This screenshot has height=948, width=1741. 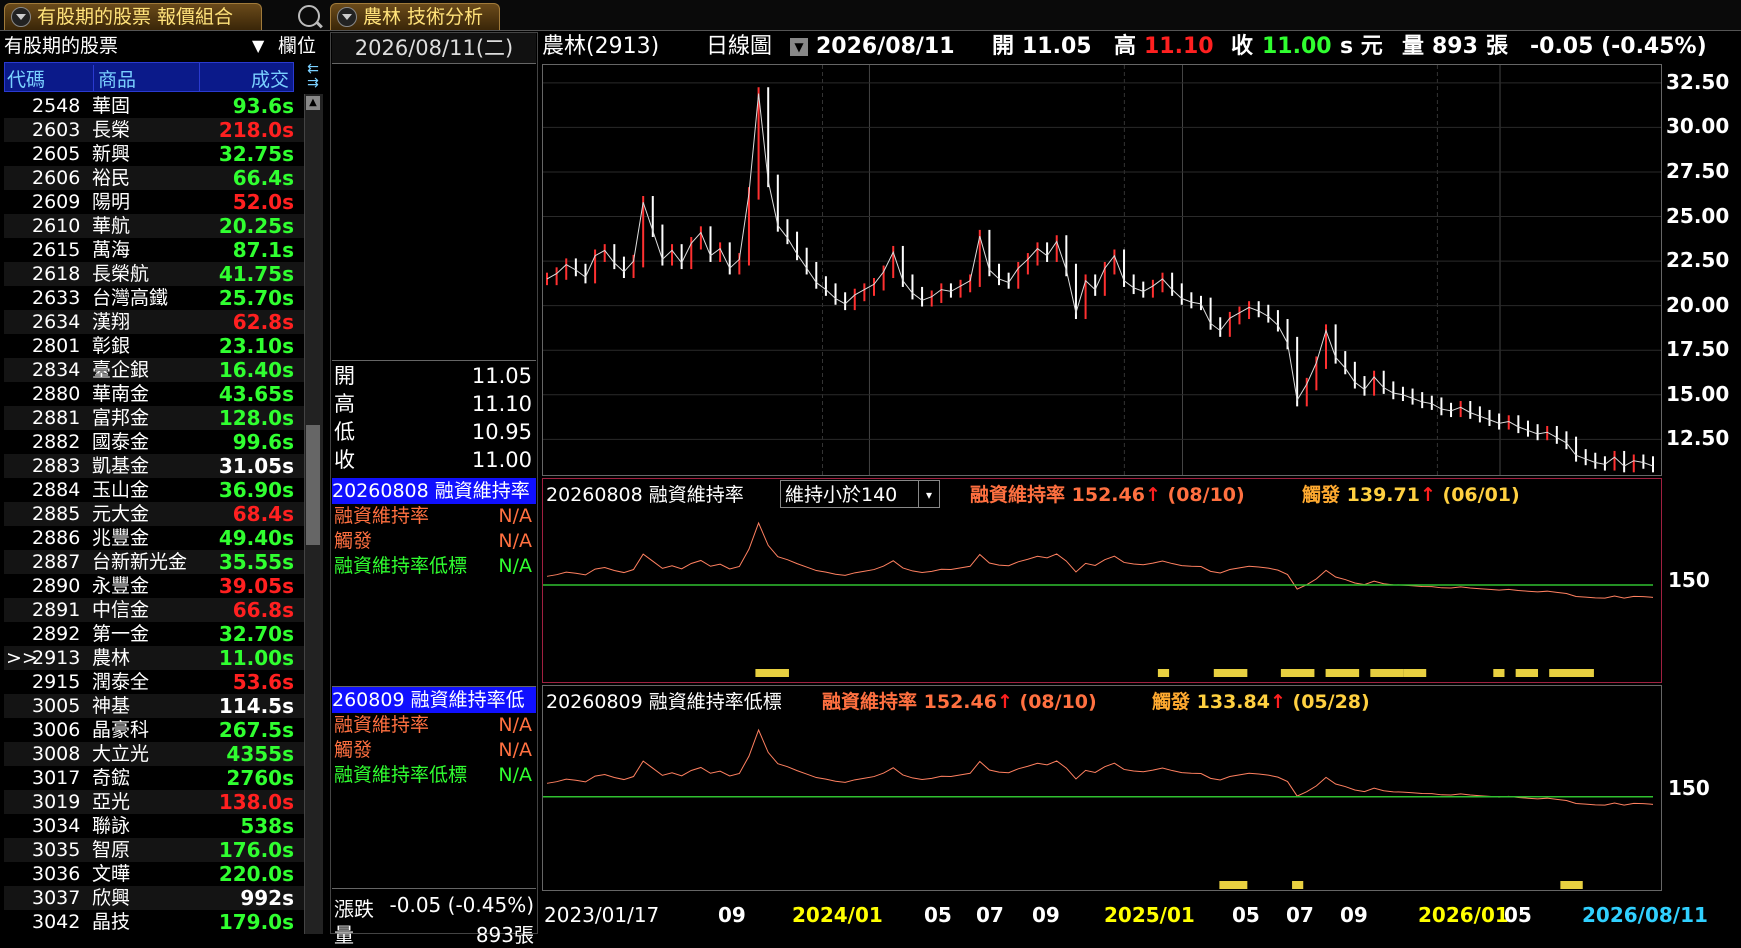 I want to click on list-item: 2886 兆豐金 49.40s, so click(x=154, y=538).